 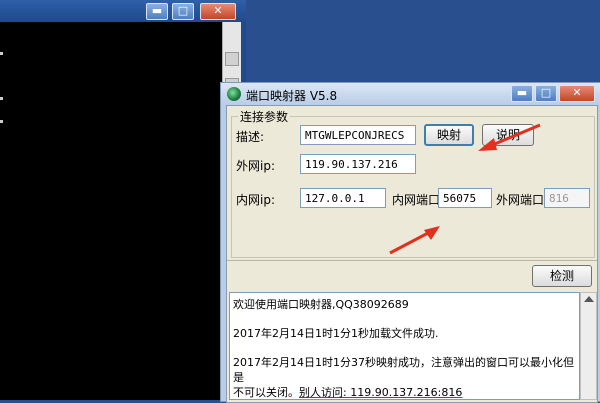 I want to click on log-line: 2017年2月14日1时1分1秒加载文件成功., so click(x=336, y=333).